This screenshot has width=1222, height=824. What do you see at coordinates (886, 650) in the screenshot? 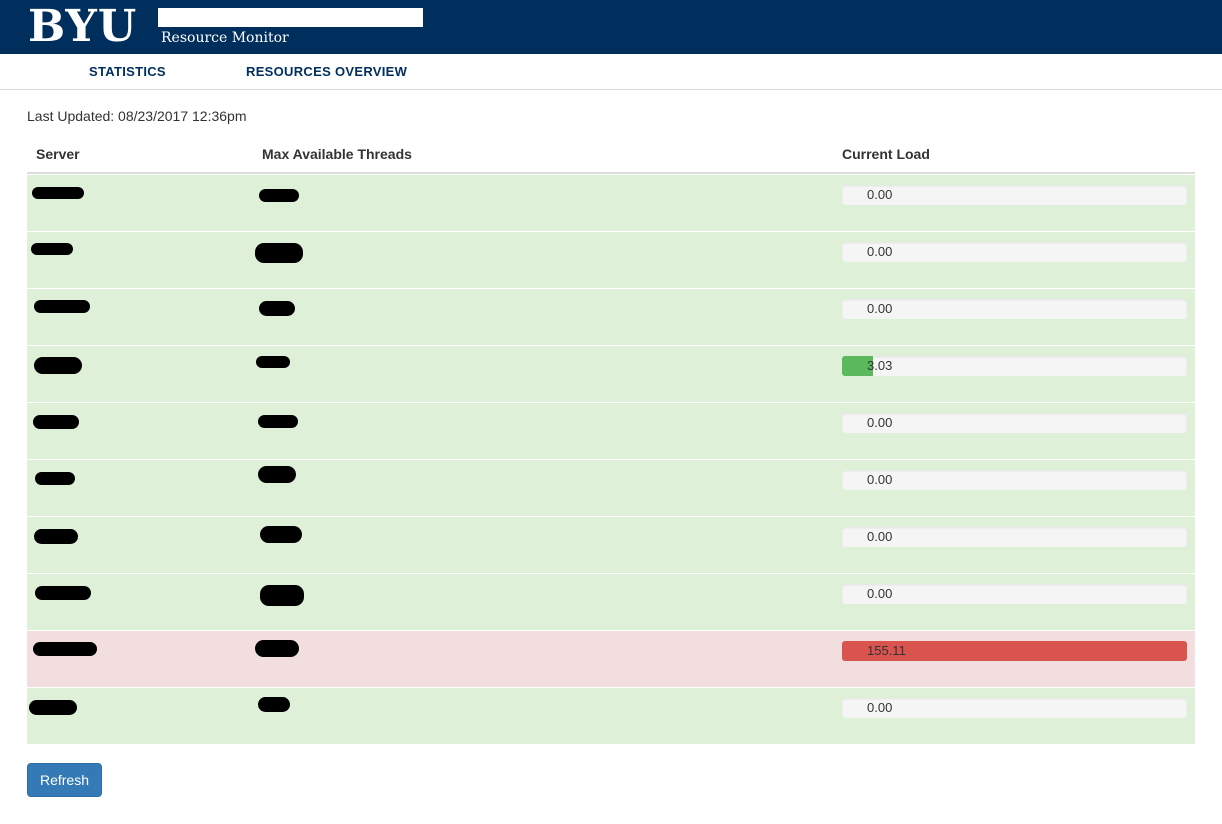
I see `load-value: 155.11` at bounding box center [886, 650].